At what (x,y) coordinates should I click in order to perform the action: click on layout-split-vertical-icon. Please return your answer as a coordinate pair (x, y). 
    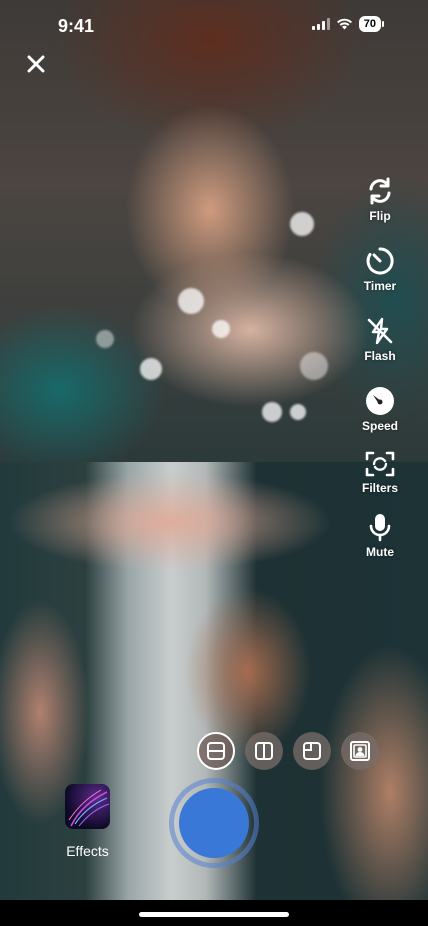
    Looking at the image, I should click on (264, 751).